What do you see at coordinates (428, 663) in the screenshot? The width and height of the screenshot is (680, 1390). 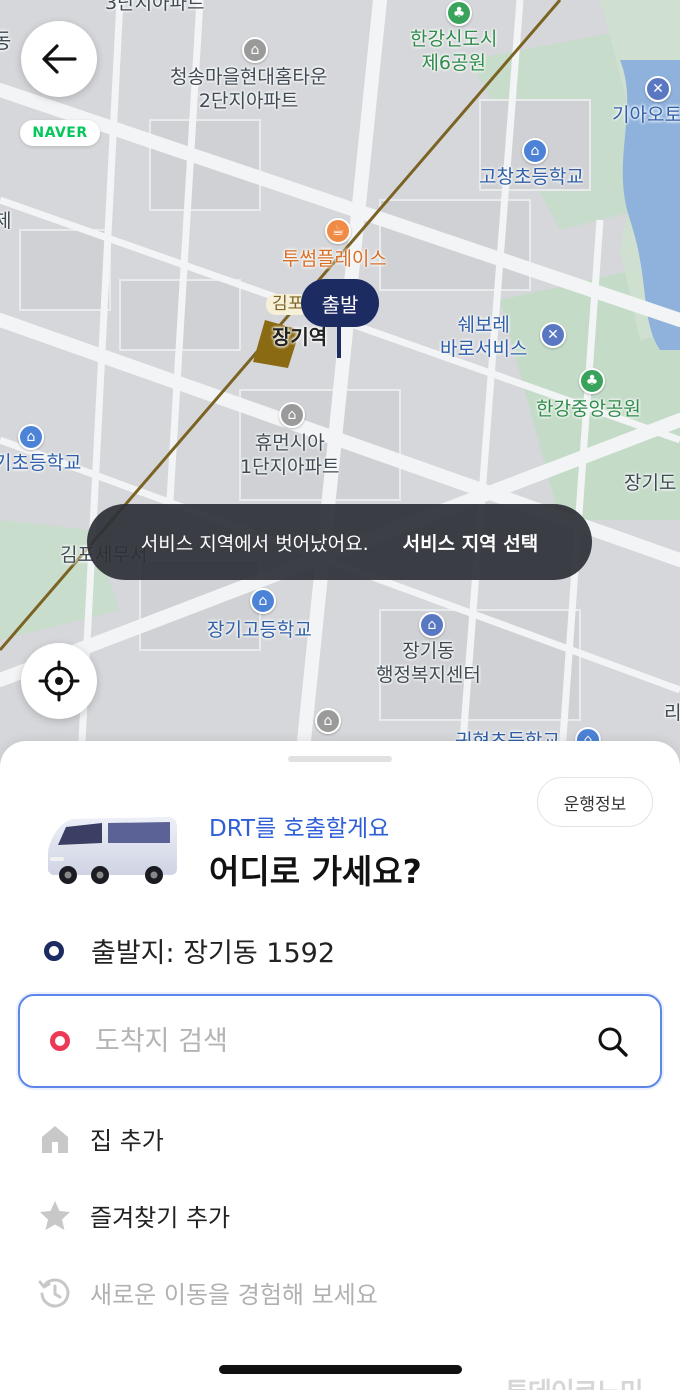 I see `map-label-janggi-admin: 장기동 행정복지센터` at bounding box center [428, 663].